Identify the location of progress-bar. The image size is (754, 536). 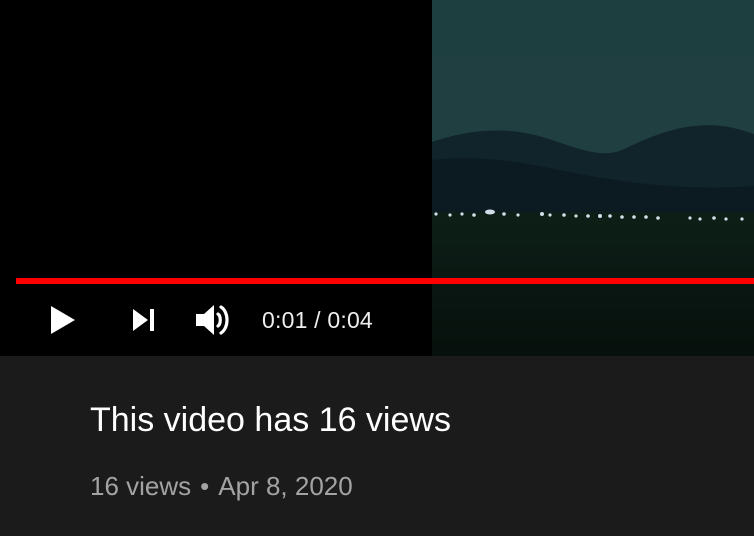
(385, 281).